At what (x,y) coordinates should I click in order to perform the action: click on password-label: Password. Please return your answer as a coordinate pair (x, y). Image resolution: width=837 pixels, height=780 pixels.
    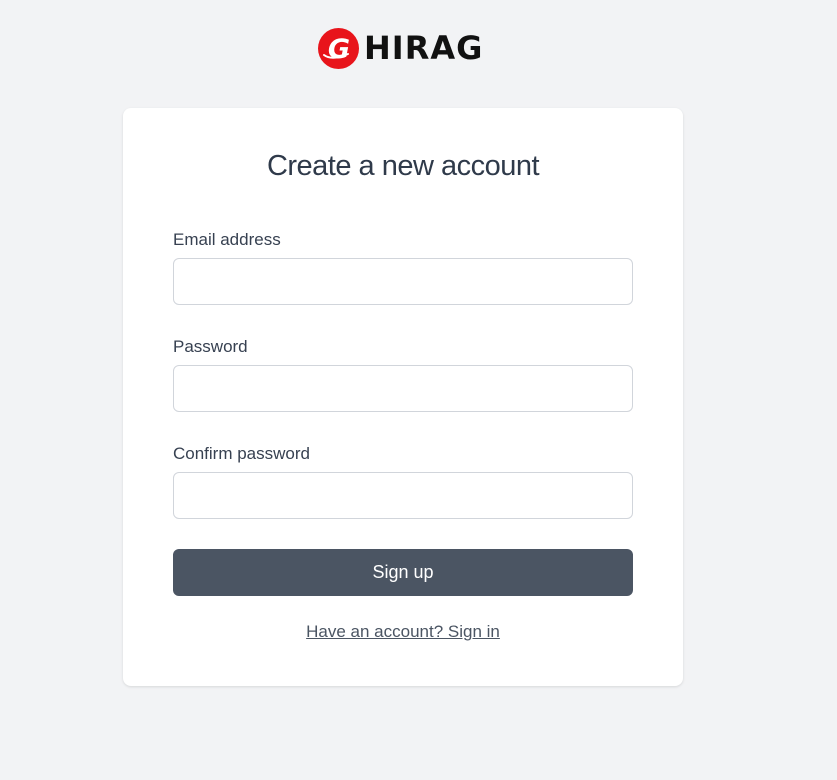
    Looking at the image, I should click on (210, 346).